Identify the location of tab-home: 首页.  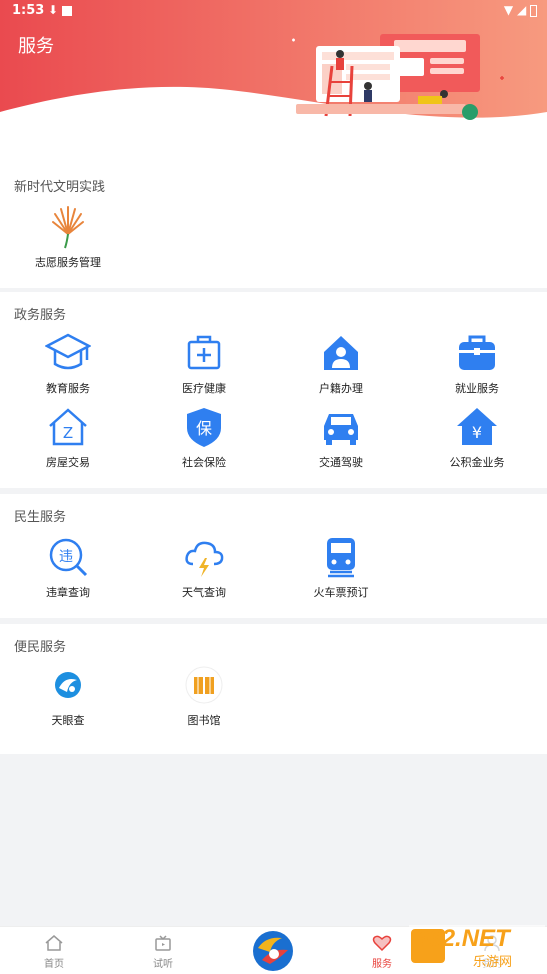
(54, 950).